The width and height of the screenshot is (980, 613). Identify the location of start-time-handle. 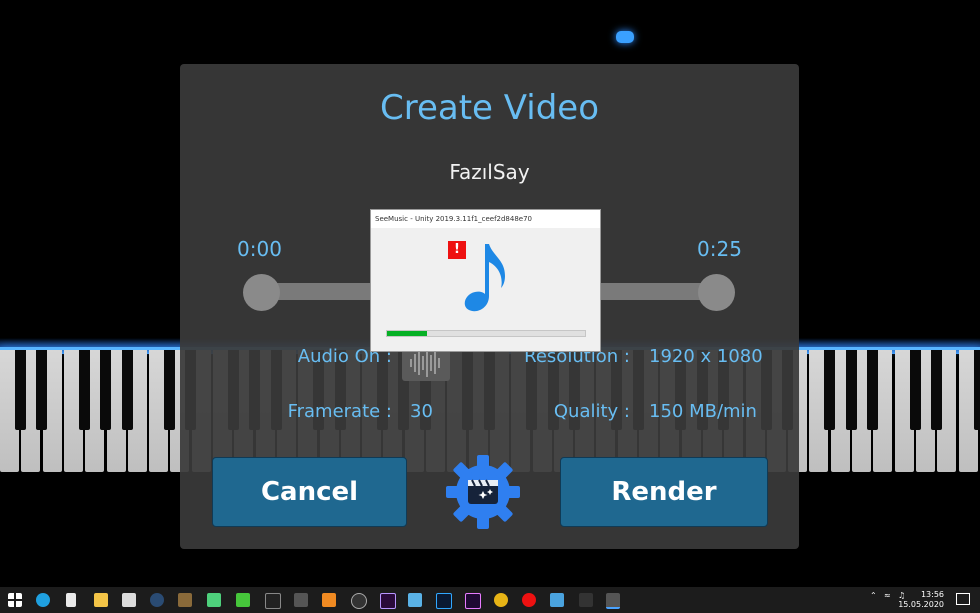
(261, 292).